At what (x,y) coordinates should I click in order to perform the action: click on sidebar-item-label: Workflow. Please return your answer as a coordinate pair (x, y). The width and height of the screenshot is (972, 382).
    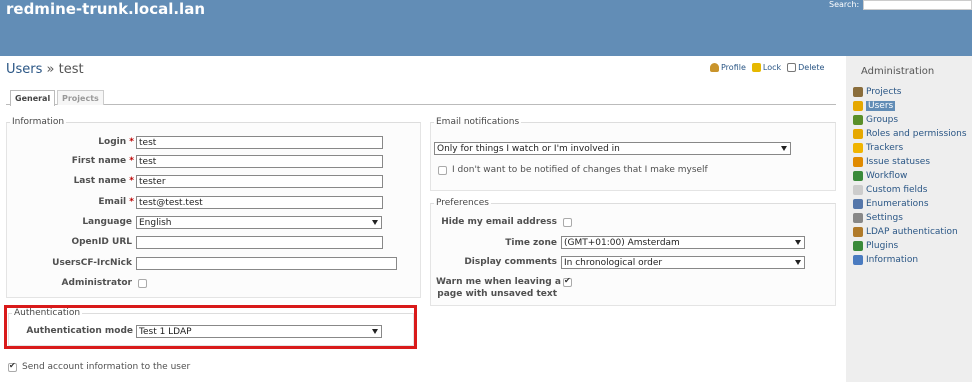
    Looking at the image, I should click on (887, 176).